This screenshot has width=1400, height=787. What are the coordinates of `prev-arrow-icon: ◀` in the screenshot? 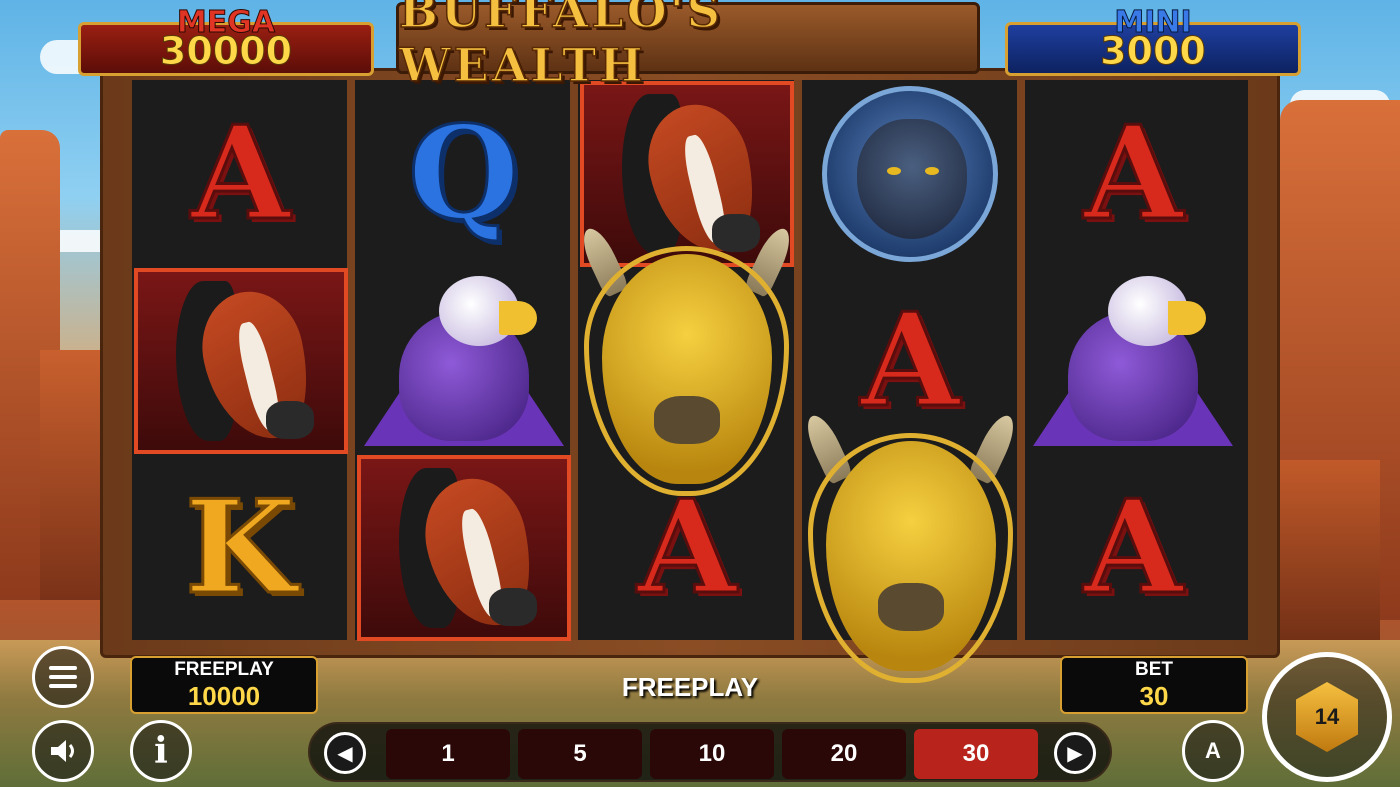 It's located at (345, 753).